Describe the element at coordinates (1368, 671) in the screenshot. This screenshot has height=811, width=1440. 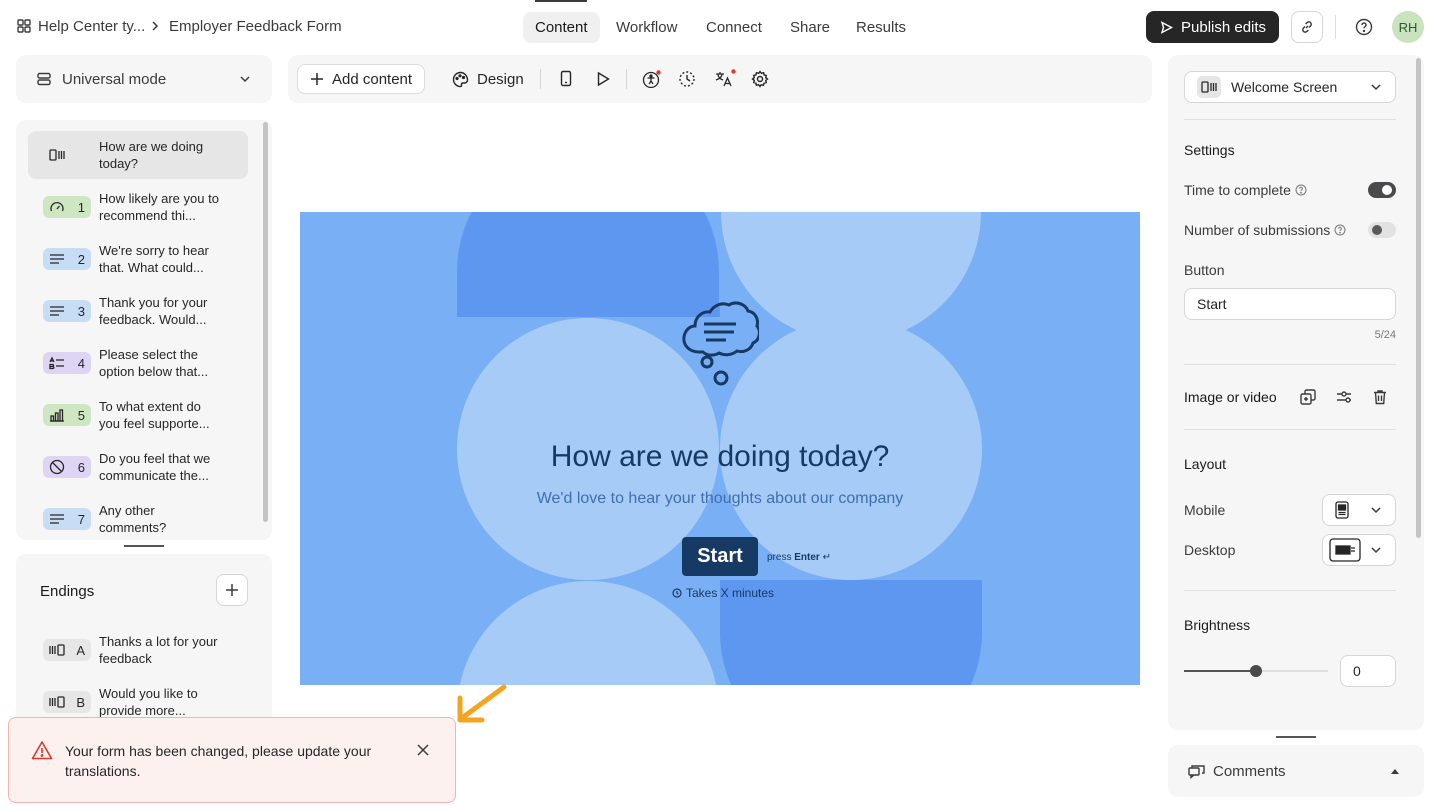
I see `brightness-input: 0` at that location.